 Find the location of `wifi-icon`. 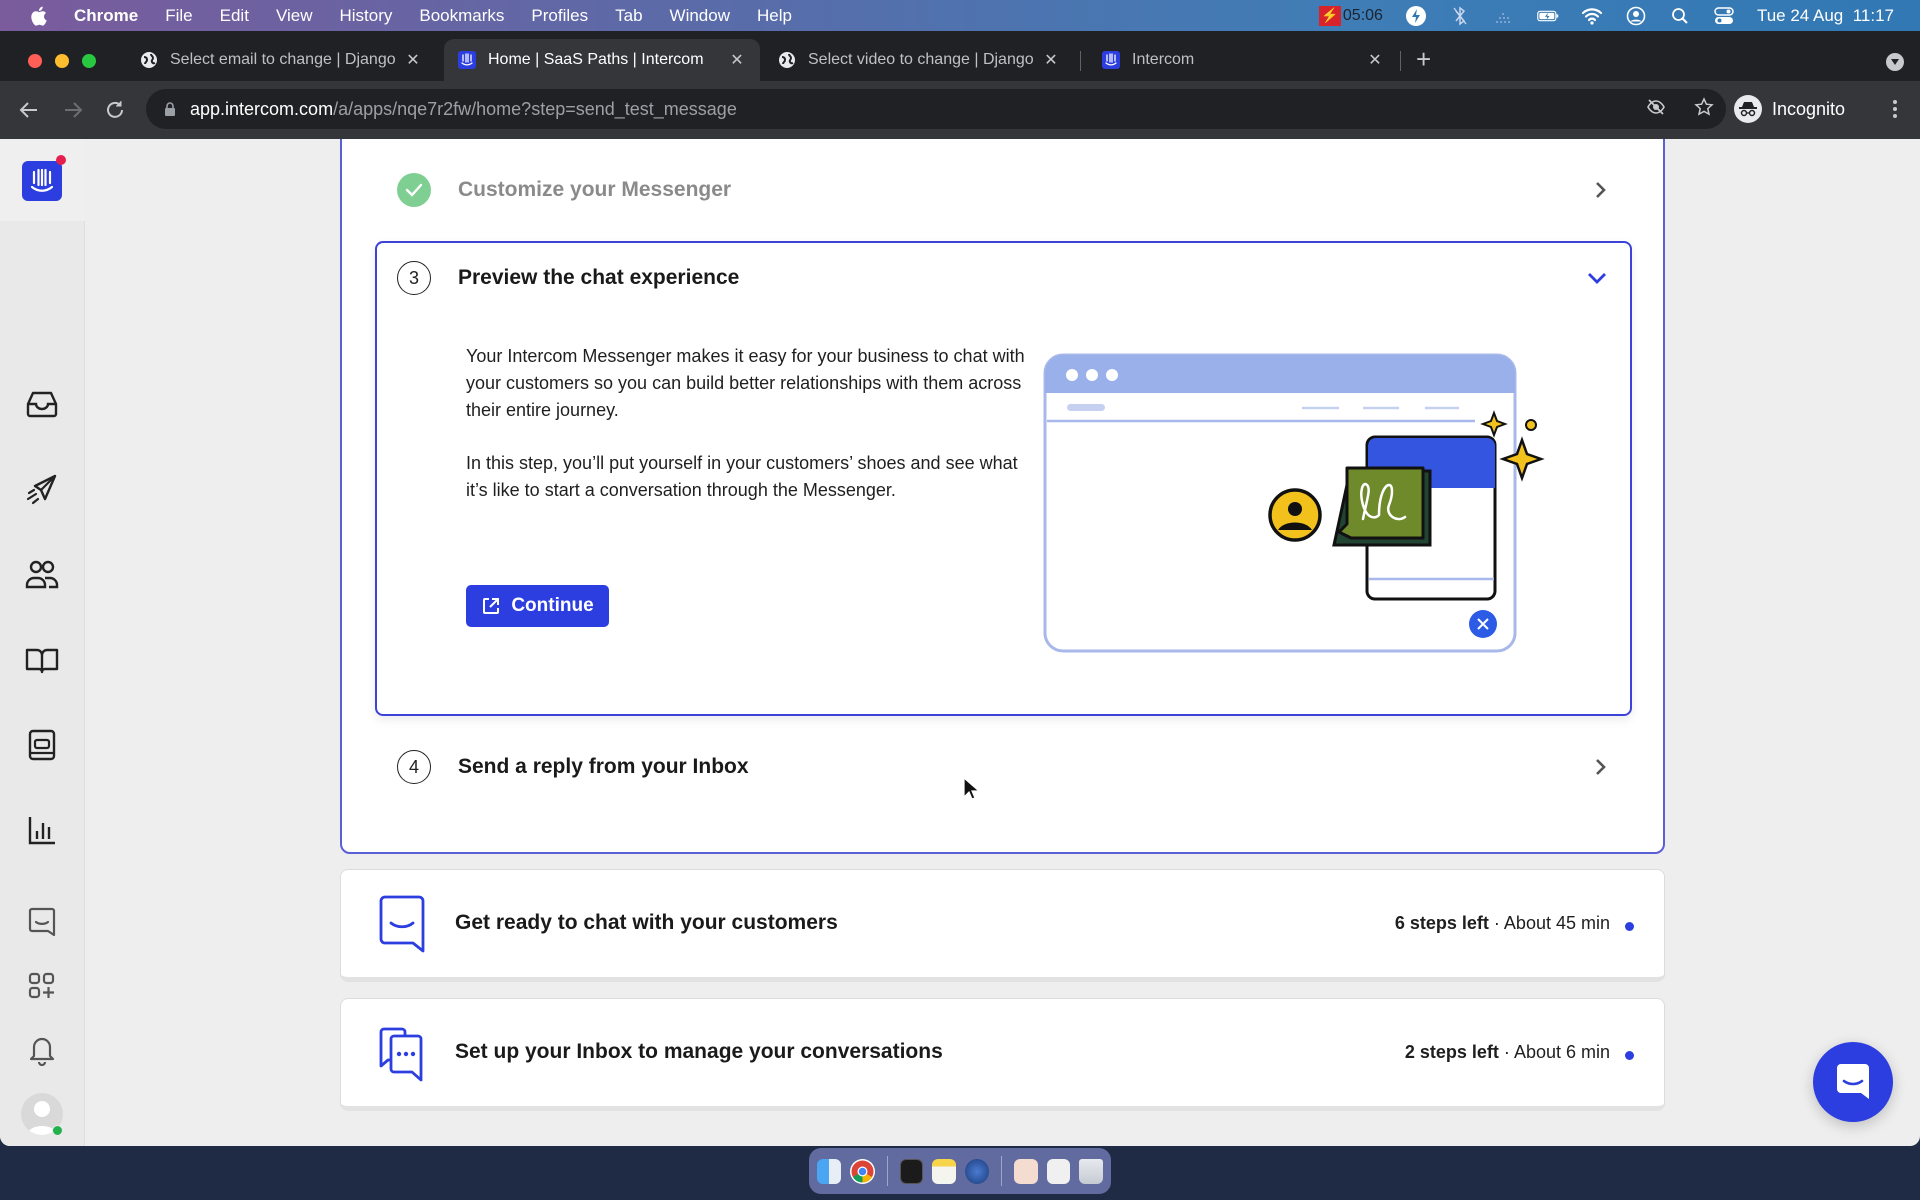

wifi-icon is located at coordinates (1592, 16).